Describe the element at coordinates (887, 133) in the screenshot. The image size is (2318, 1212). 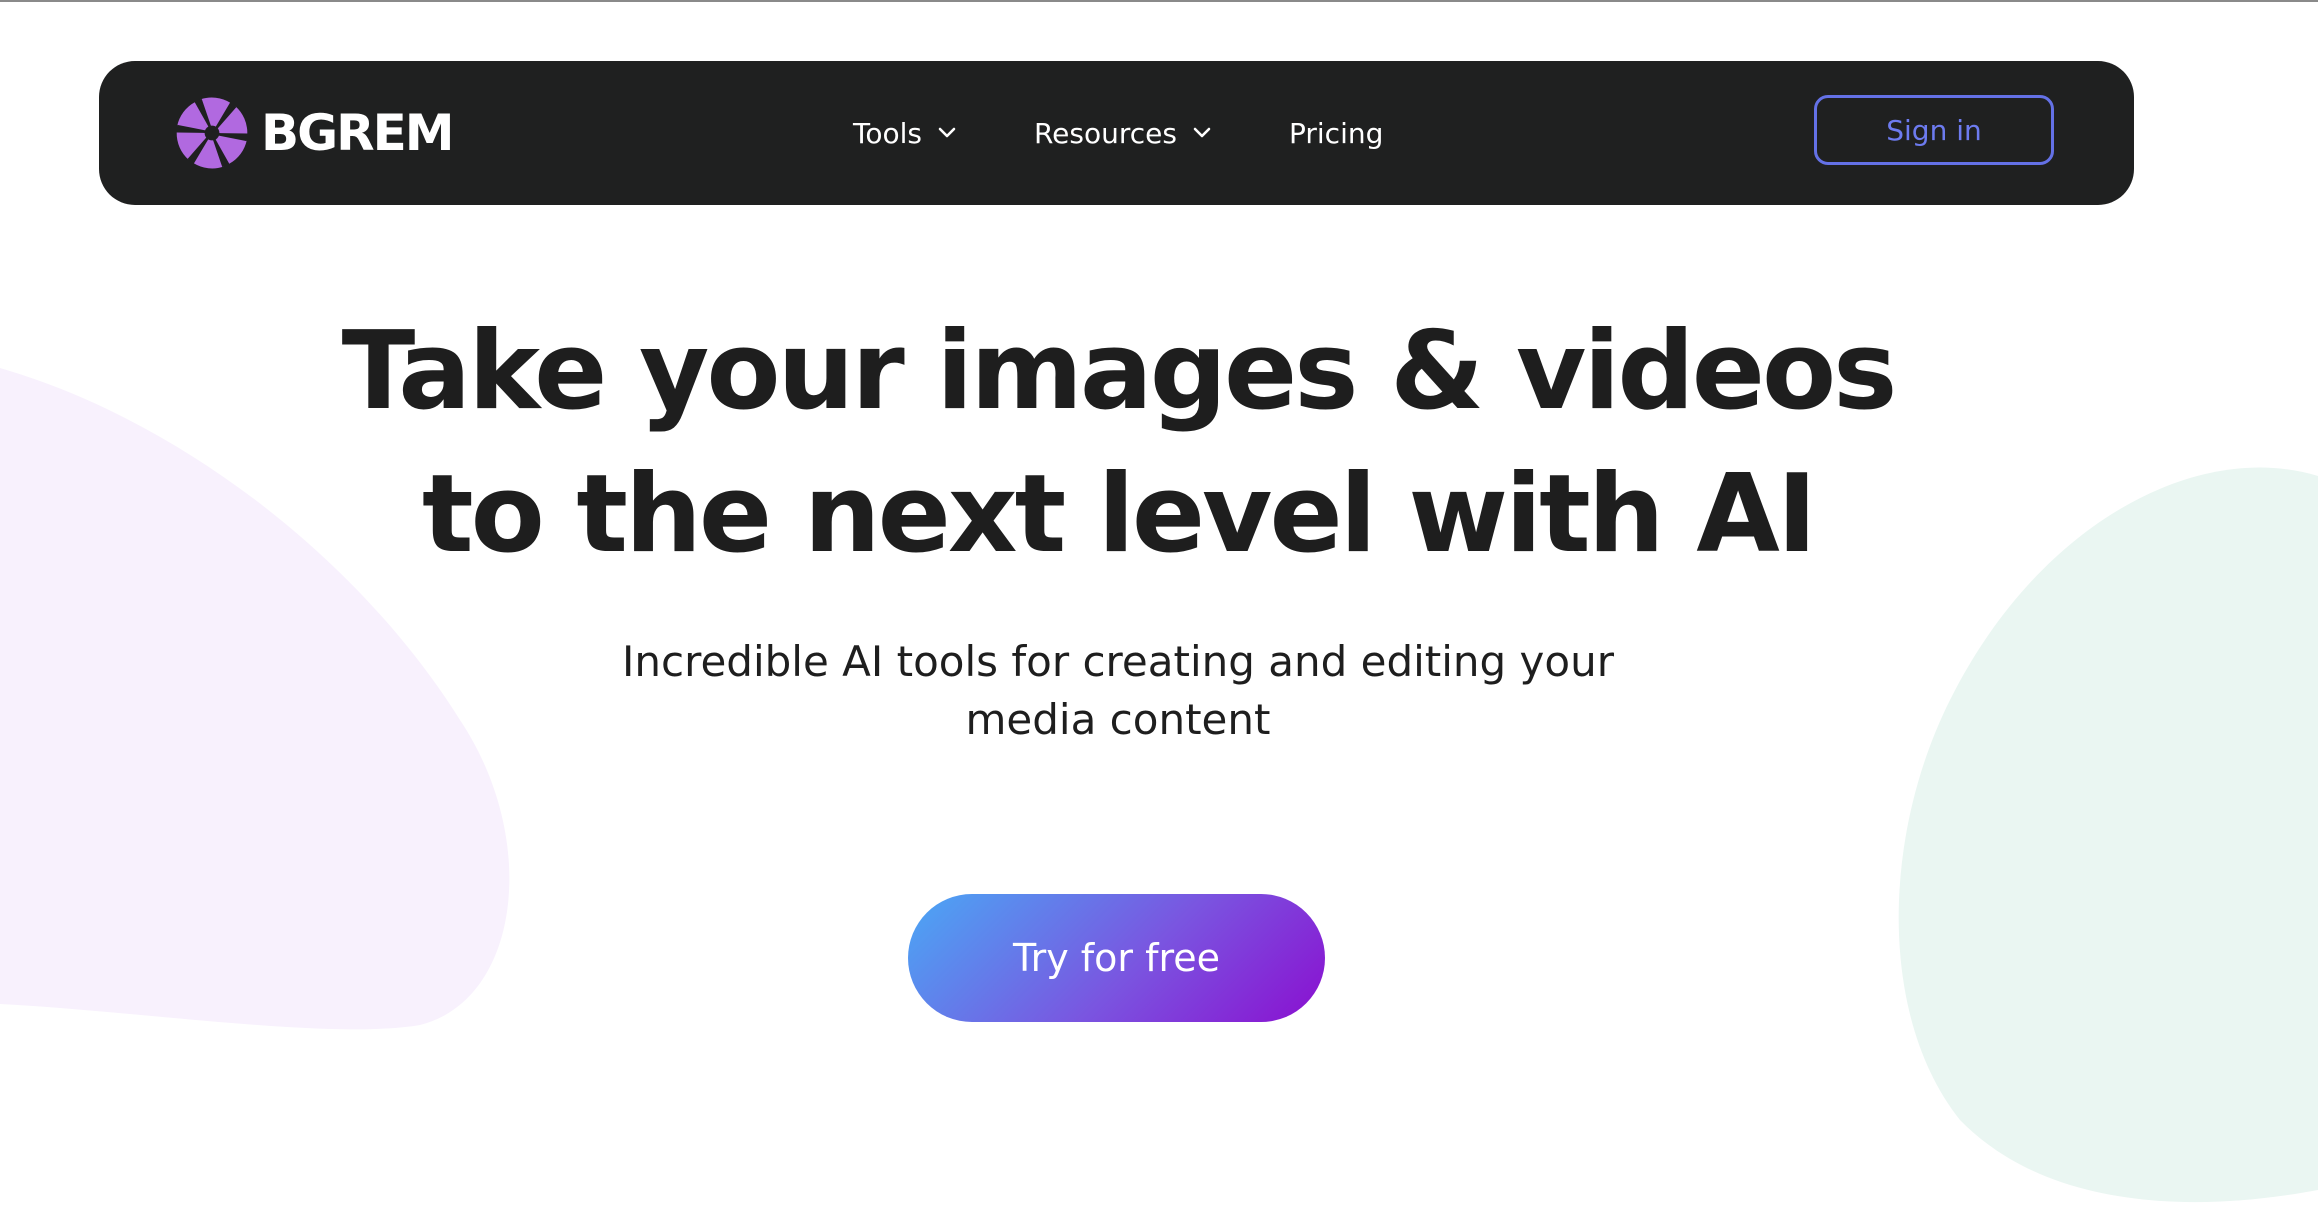
I see `nav-item-label: Tools` at that location.